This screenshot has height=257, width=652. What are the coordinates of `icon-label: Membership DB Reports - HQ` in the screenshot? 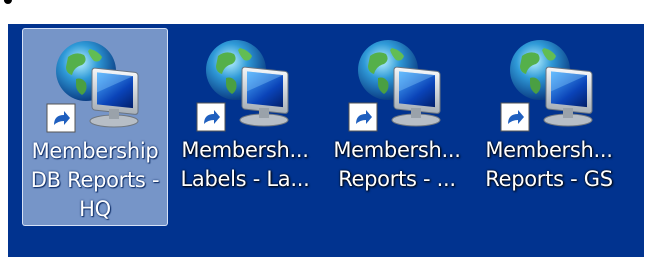 It's located at (95, 180).